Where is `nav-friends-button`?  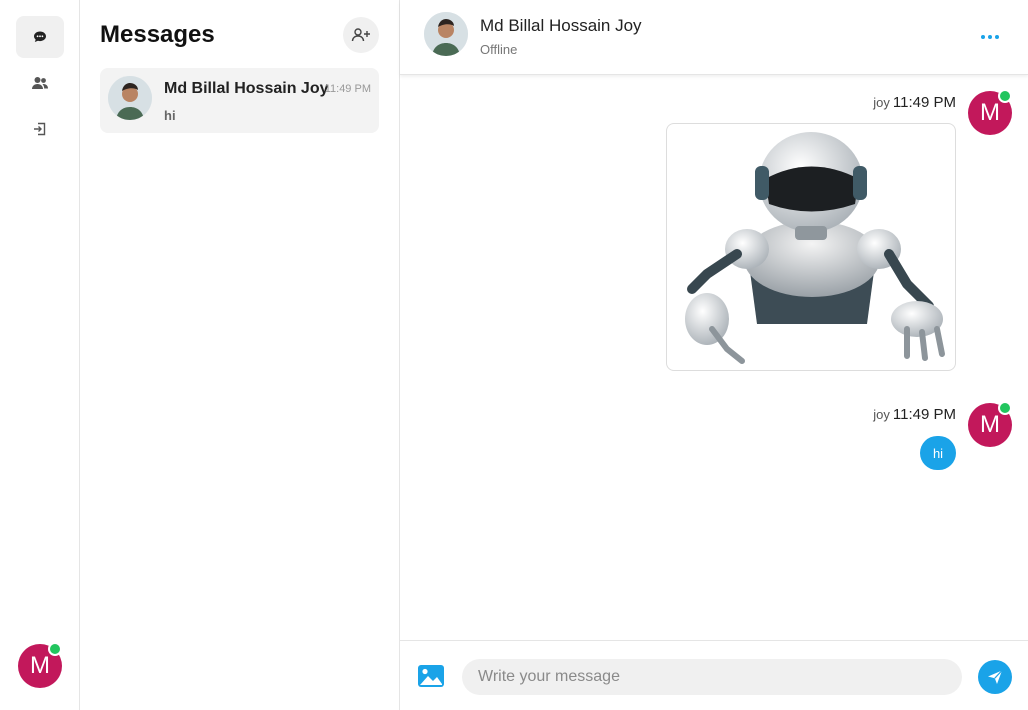
nav-friends-button is located at coordinates (40, 83).